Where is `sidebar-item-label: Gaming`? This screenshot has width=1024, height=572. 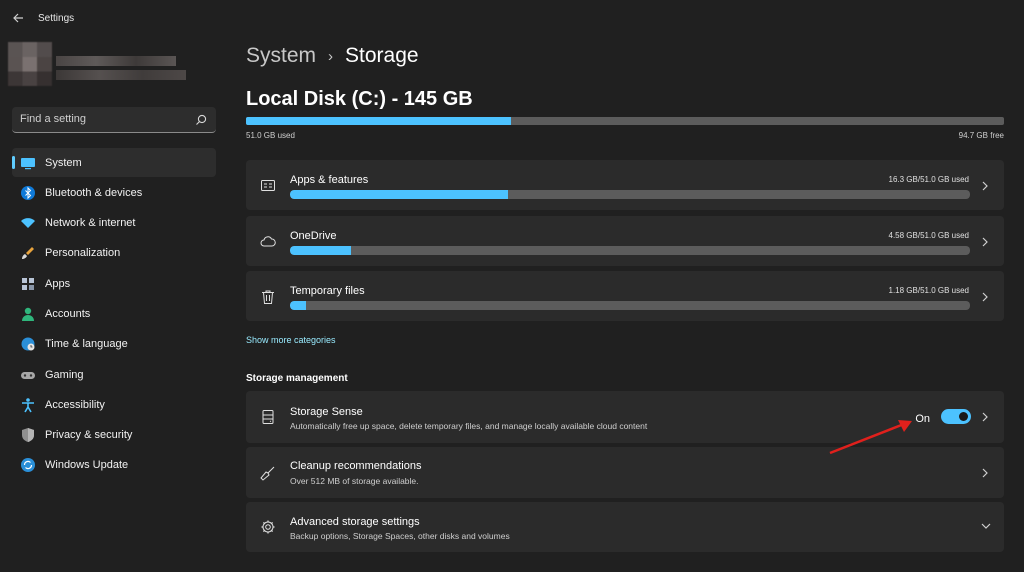
sidebar-item-label: Gaming is located at coordinates (64, 374).